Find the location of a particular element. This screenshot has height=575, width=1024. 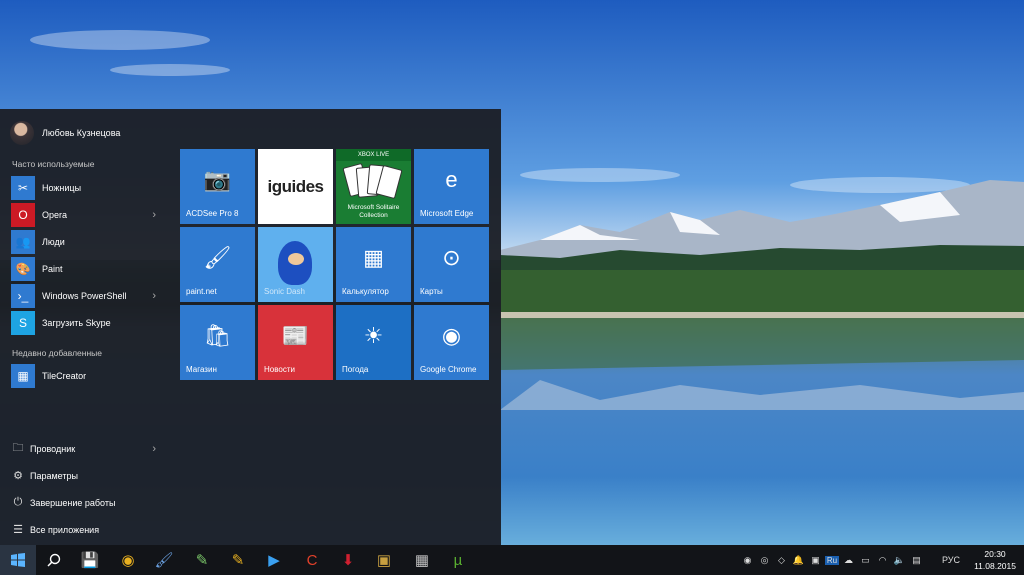

system-item-label: Завершение работы is located at coordinates (73, 502).